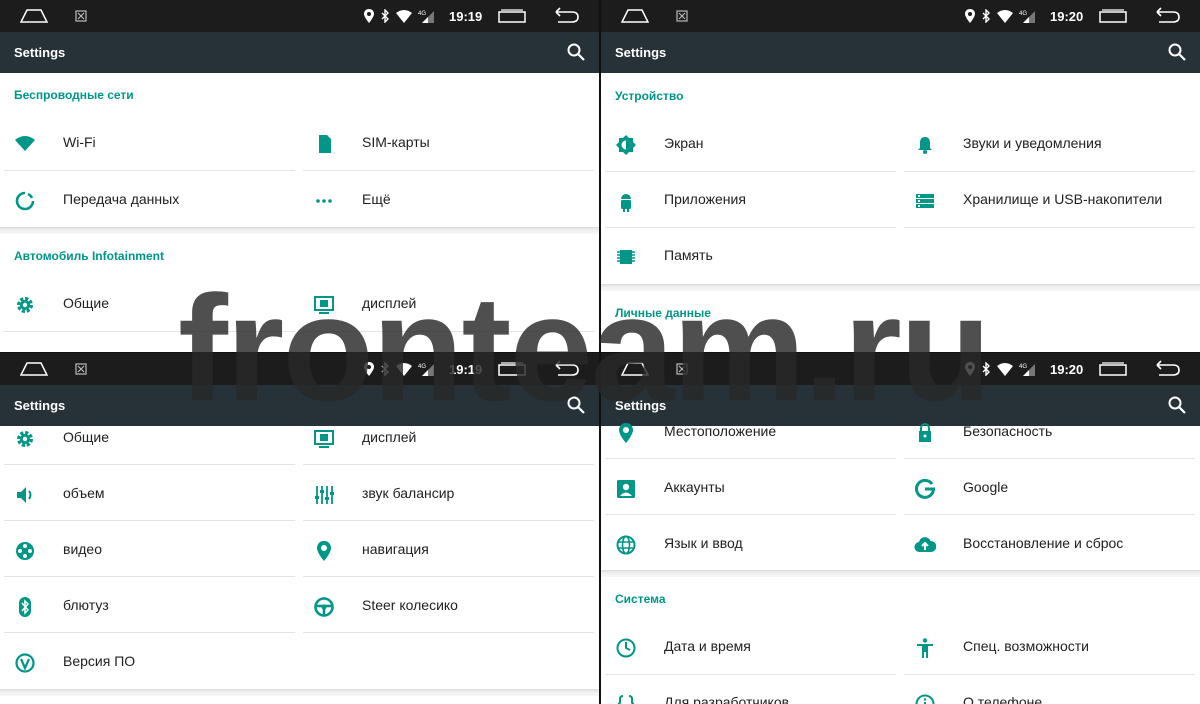  I want to click on settings-item-backup: Восстановление и сброс, so click(1048, 543).